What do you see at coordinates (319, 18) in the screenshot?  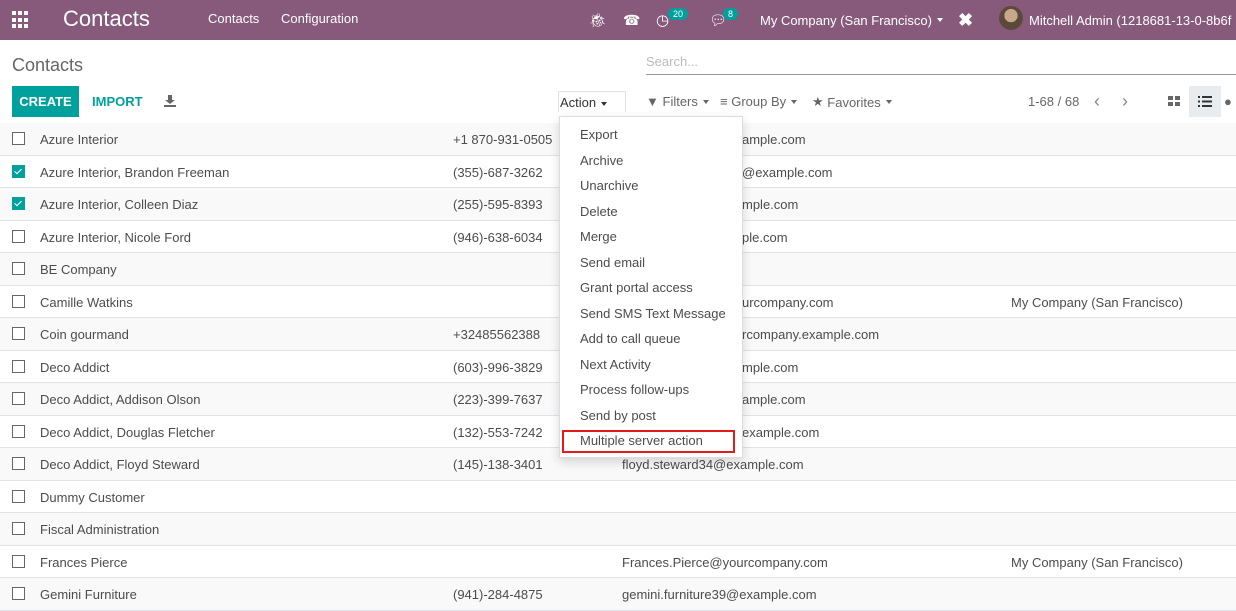 I see `menu-configuration: Configuration` at bounding box center [319, 18].